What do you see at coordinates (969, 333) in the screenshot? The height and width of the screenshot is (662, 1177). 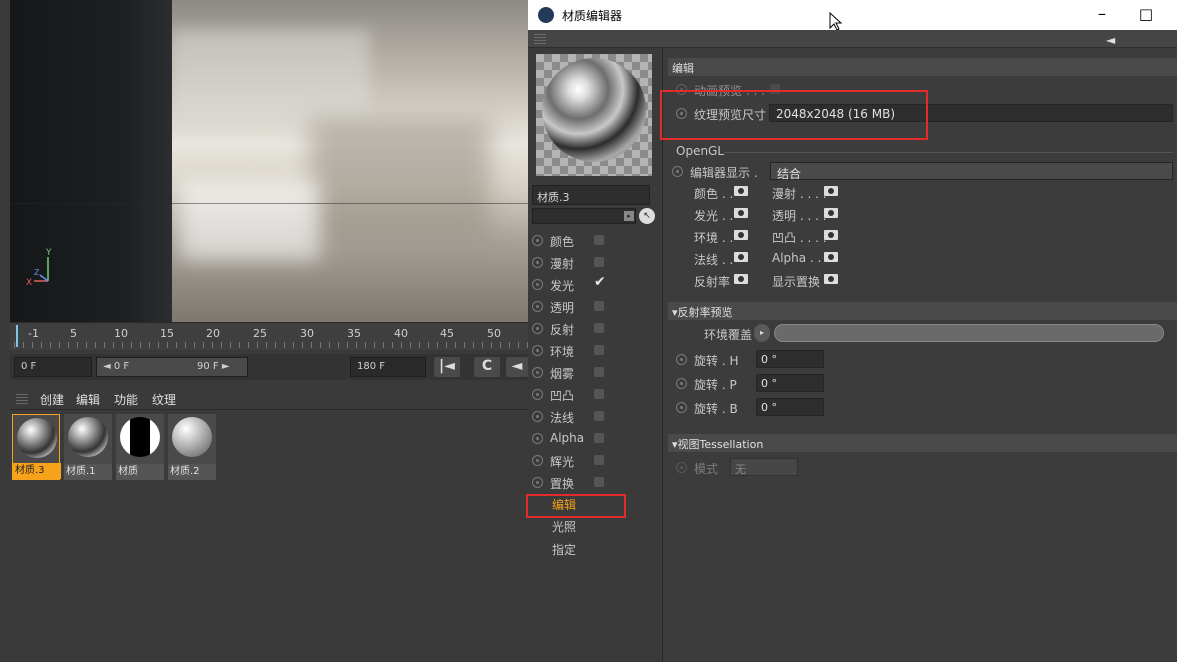 I see `env-overlay-texture-field` at bounding box center [969, 333].